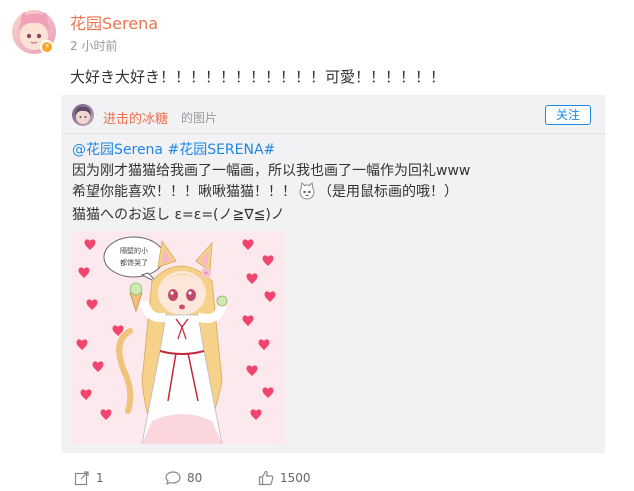 This screenshot has width=634, height=491. What do you see at coordinates (134, 250) in the screenshot?
I see `speech-text-1: 隔壁的小` at bounding box center [134, 250].